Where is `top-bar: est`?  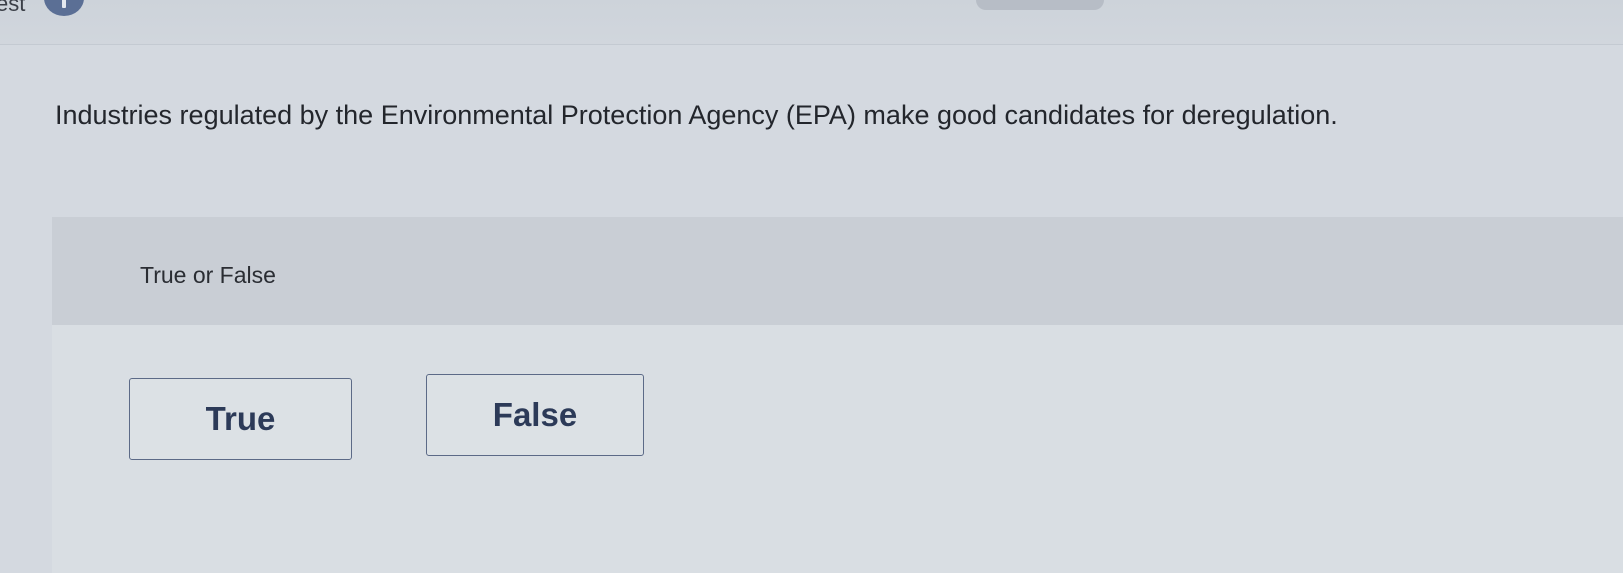
top-bar: est is located at coordinates (811, 22).